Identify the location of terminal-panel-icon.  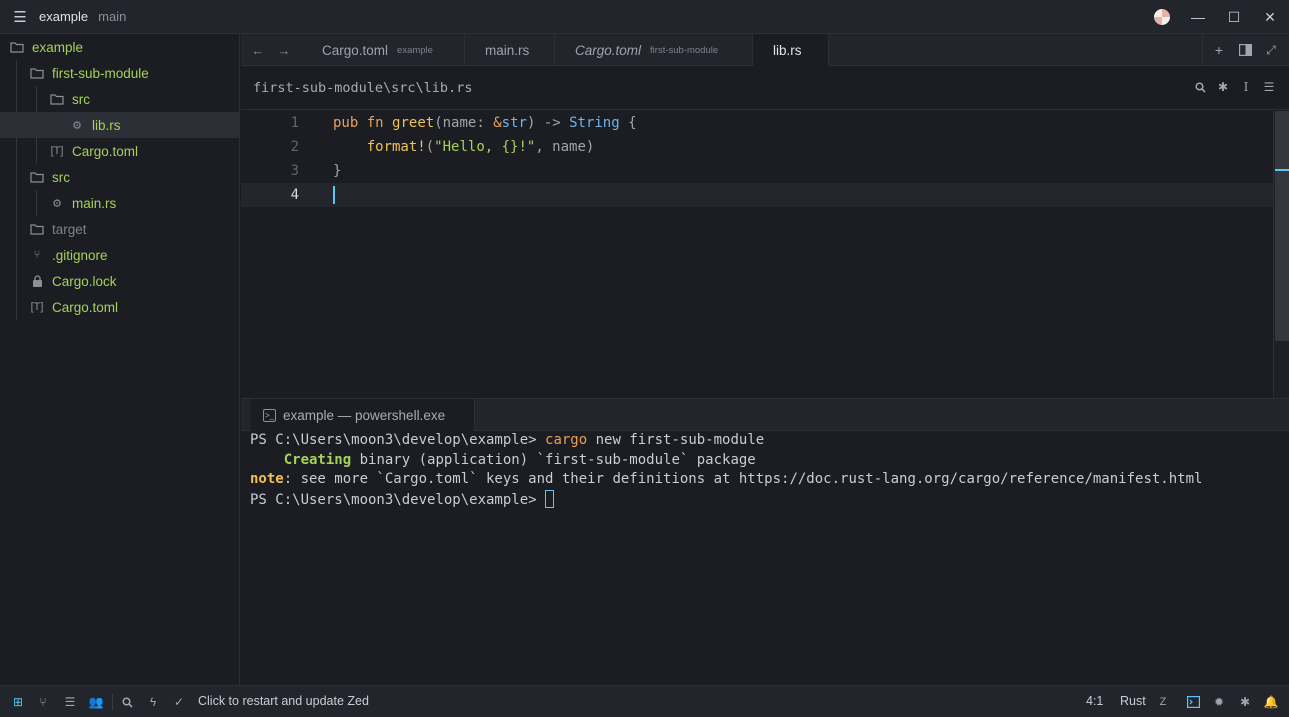
(1193, 702).